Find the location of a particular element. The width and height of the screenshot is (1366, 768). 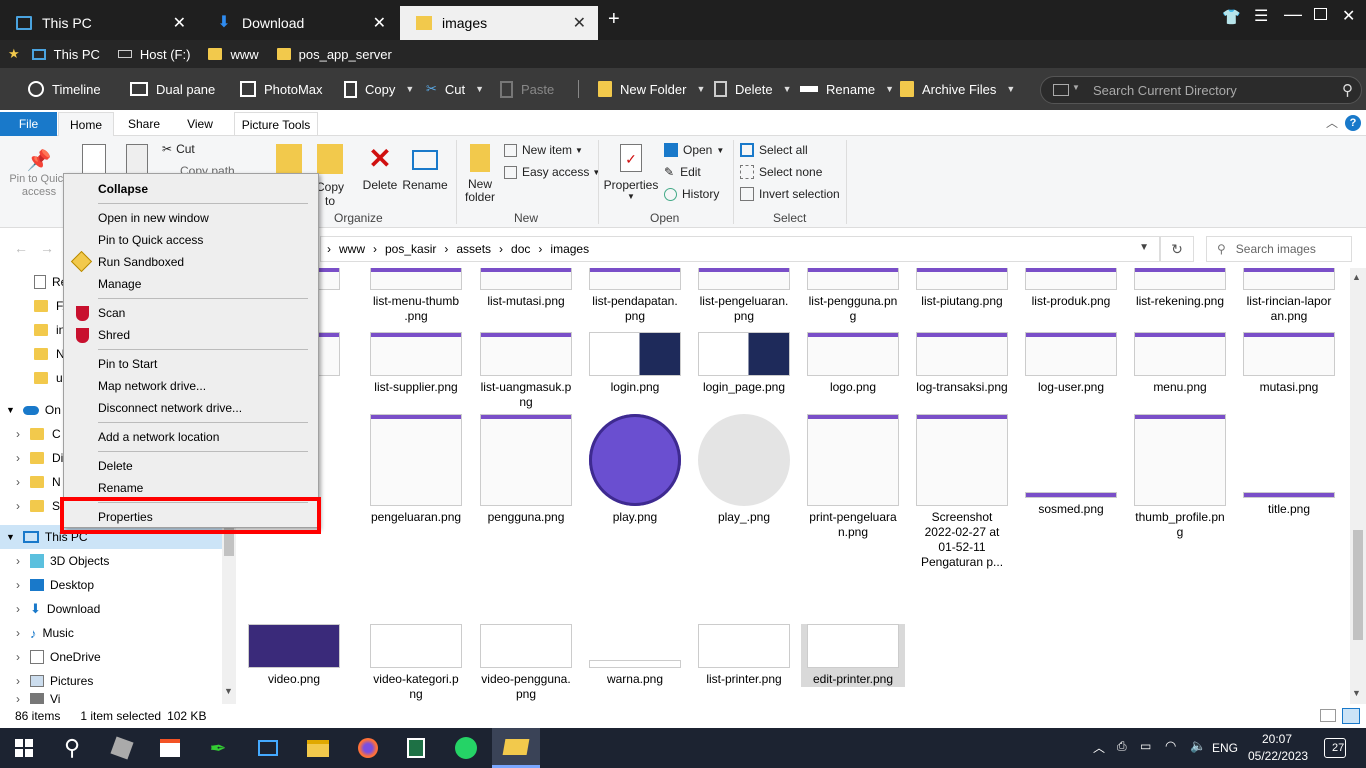

tab-picture-tools: Picture Tools is located at coordinates (276, 124).